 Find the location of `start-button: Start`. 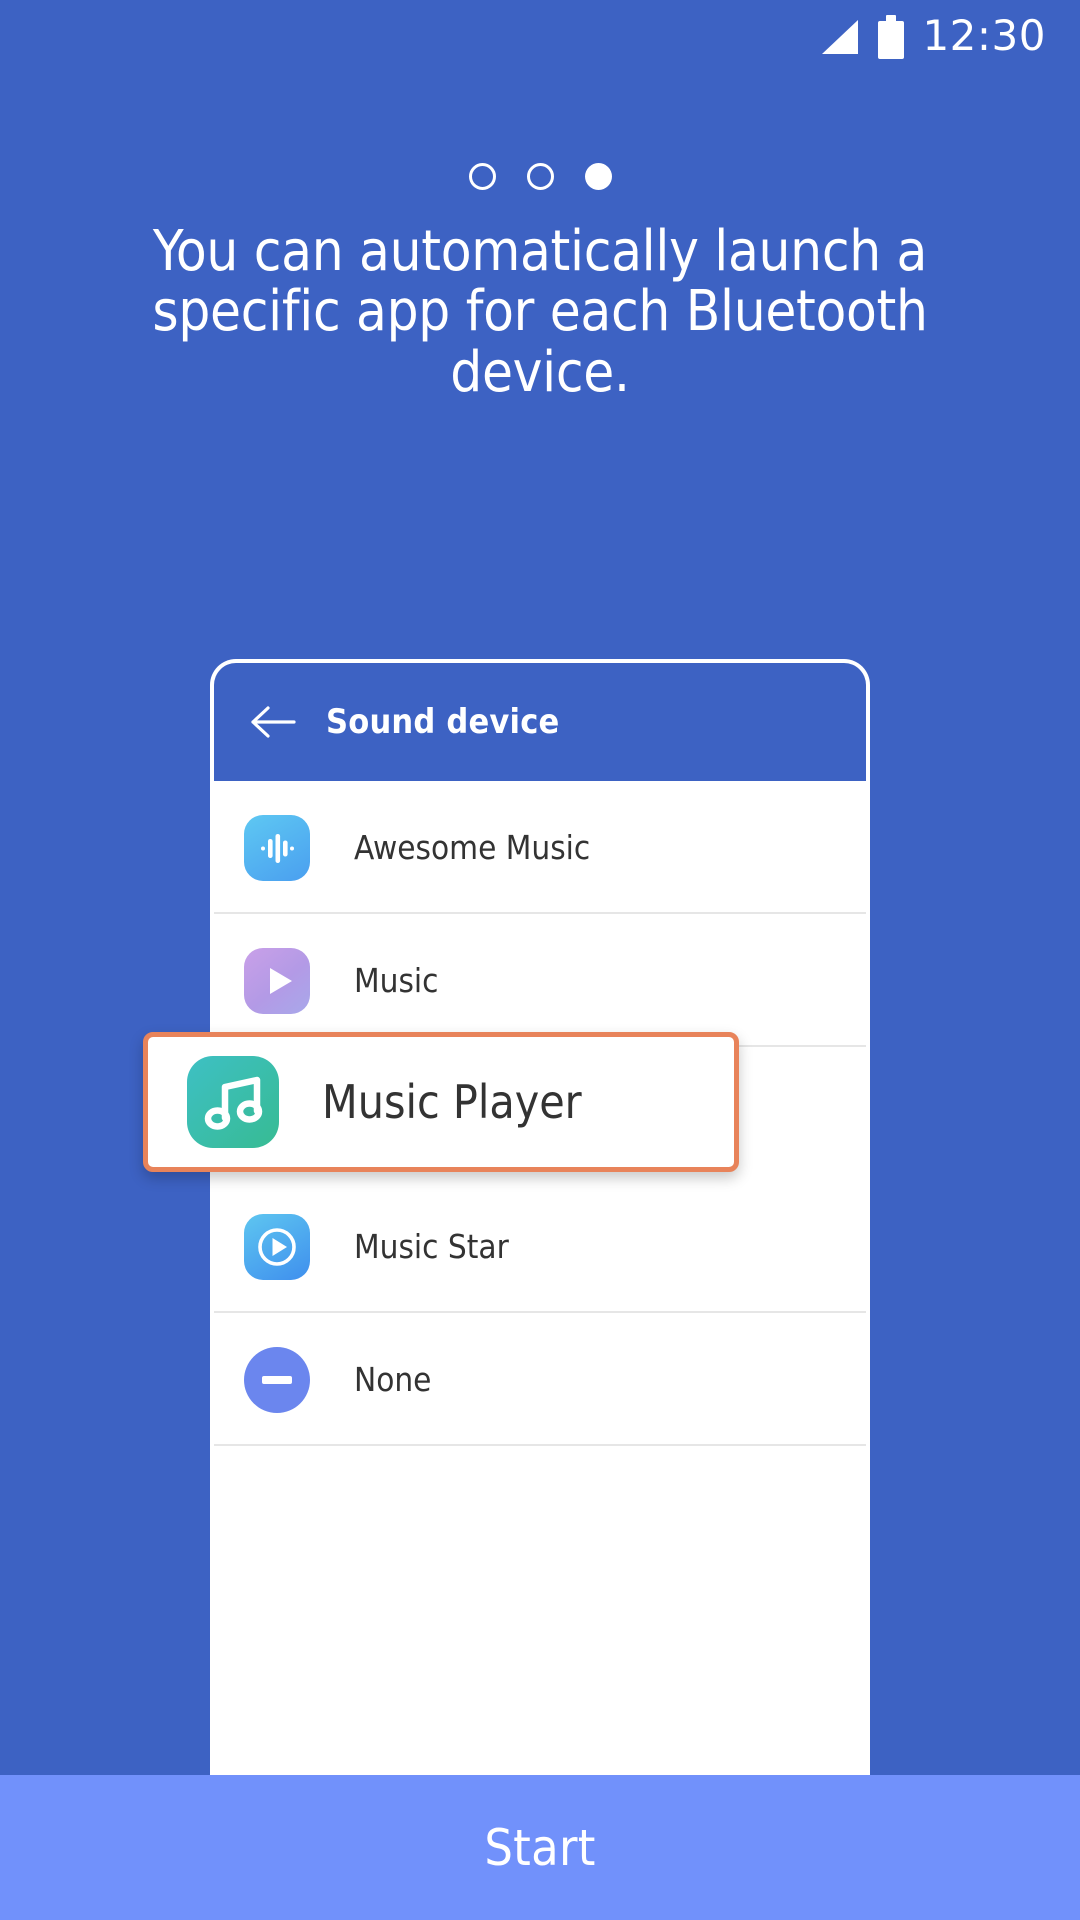

start-button: Start is located at coordinates (540, 1847).